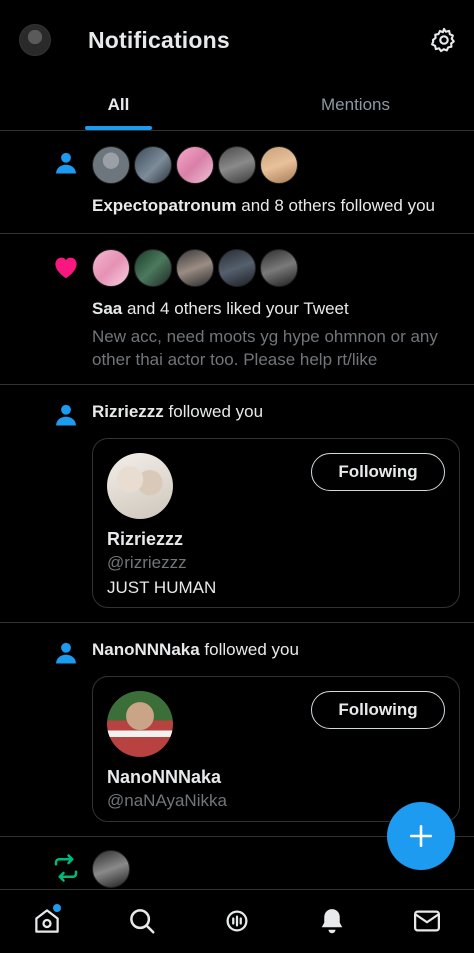 This screenshot has width=474, height=953. Describe the element at coordinates (335, 205) in the screenshot. I see `notification-rest: and 8 others followed you` at that location.